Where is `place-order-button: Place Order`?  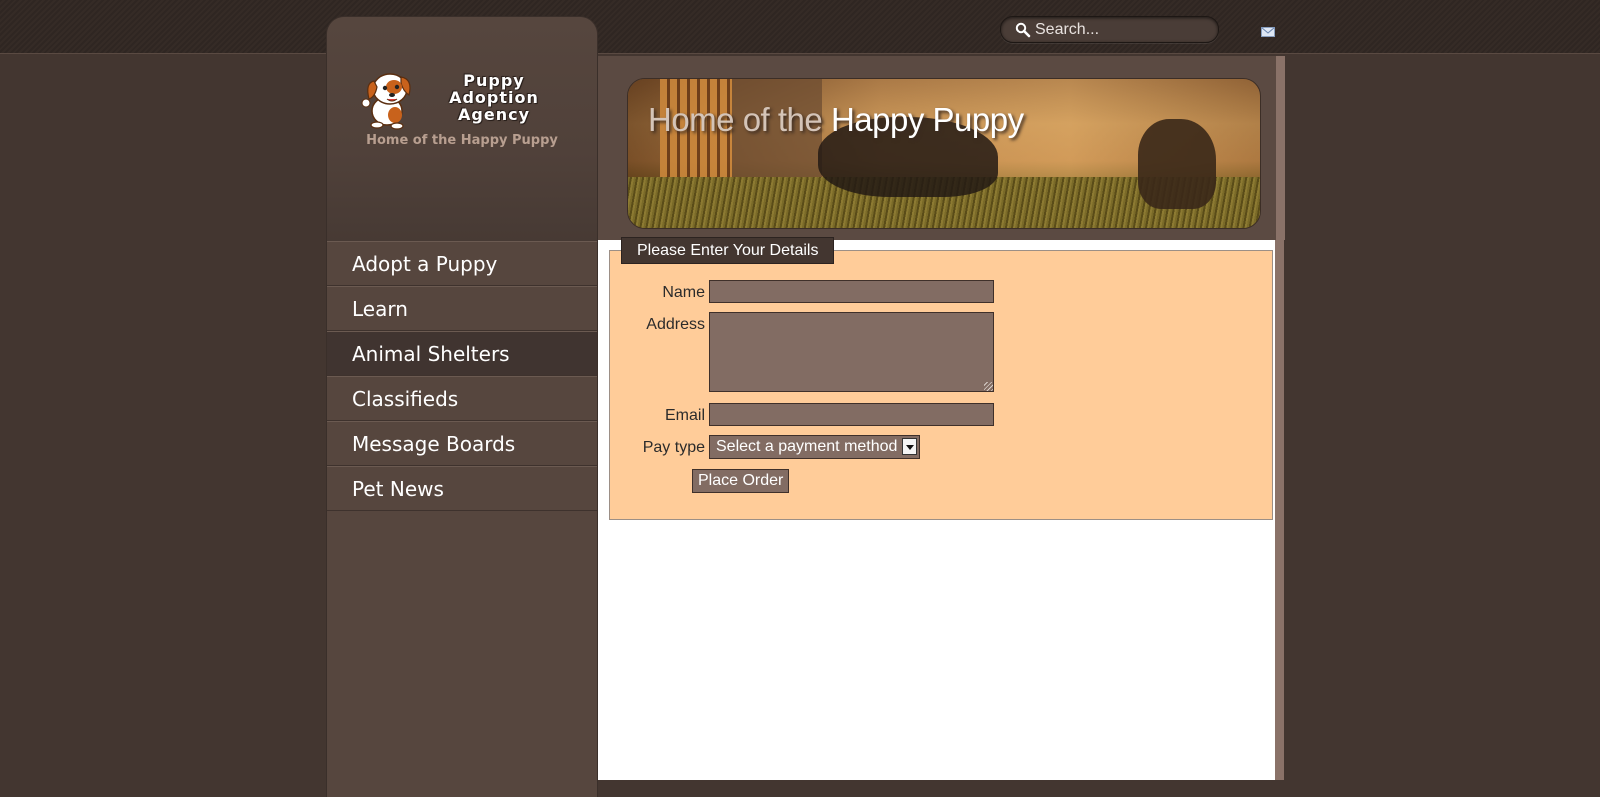 place-order-button: Place Order is located at coordinates (741, 481).